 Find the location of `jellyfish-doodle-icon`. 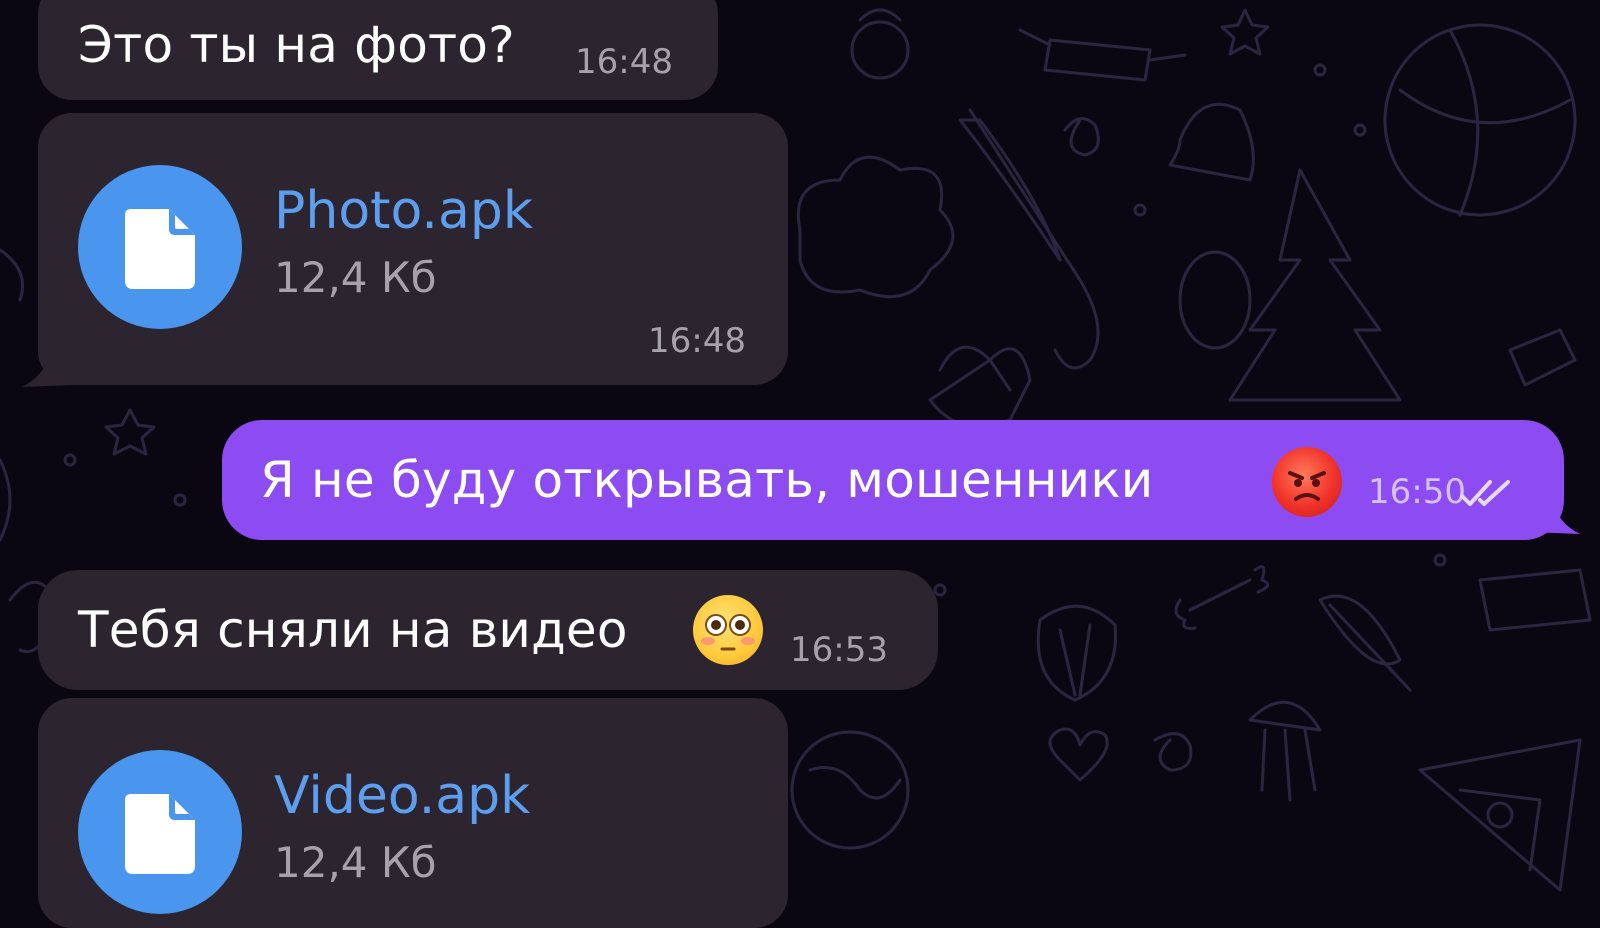

jellyfish-doodle-icon is located at coordinates (1285, 751).